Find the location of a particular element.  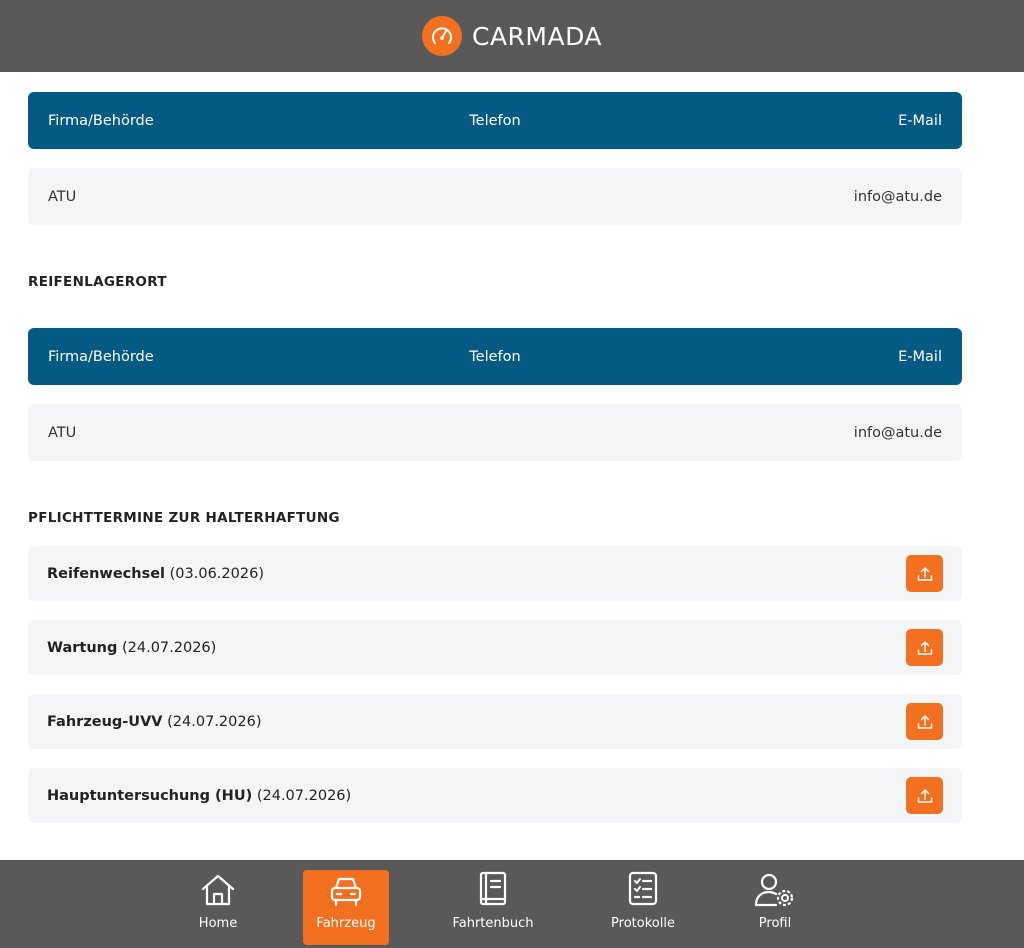

duty-label: Reifenwechsel (03.06.2026) is located at coordinates (155, 574).